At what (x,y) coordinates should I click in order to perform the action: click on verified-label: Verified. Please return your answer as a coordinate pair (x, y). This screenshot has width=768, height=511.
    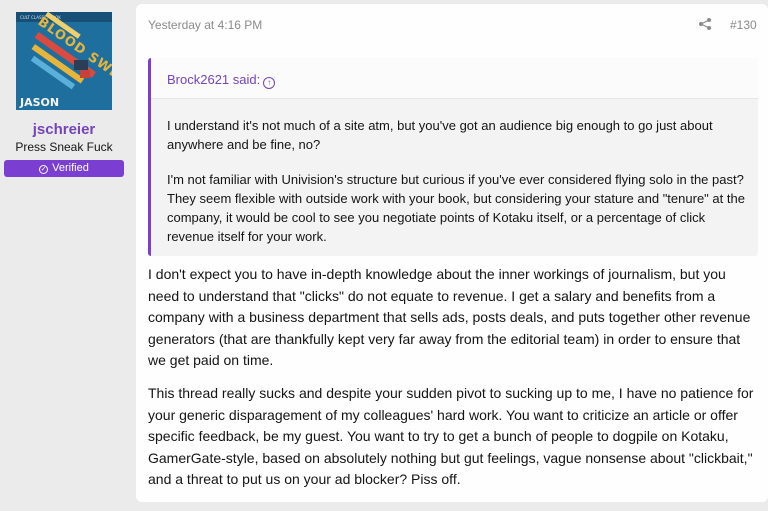
    Looking at the image, I should click on (70, 168).